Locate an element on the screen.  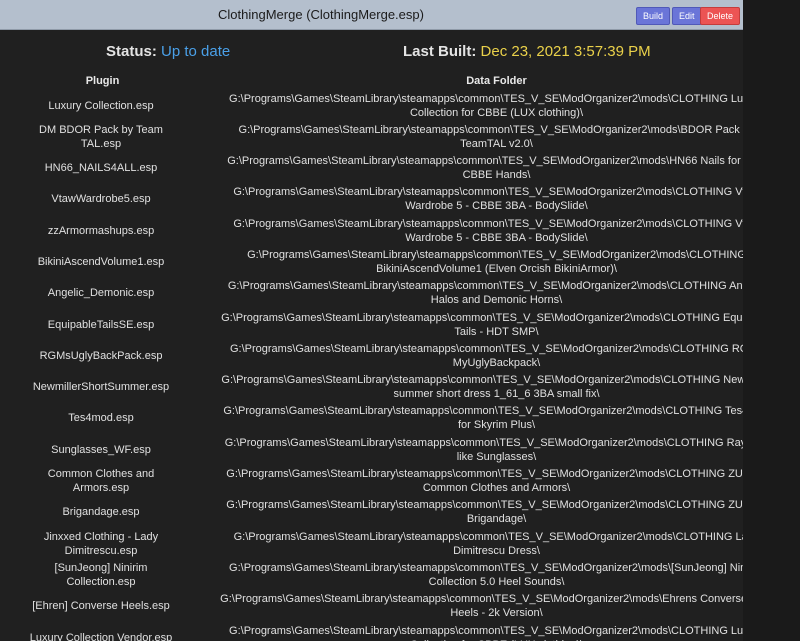
plugin-cell: [Ehren] Converse Heels.esp is located at coordinates (101, 606).